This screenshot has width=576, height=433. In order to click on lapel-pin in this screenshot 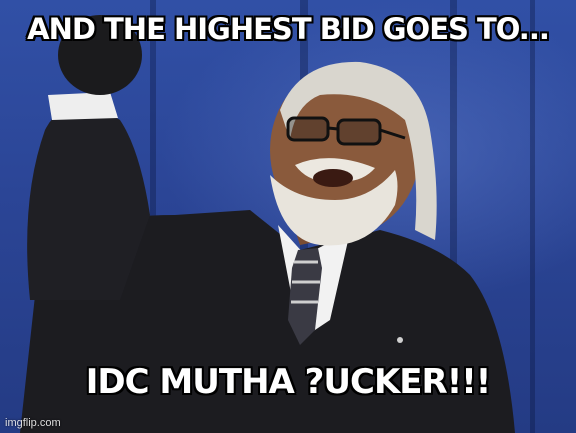, I will do `click(400, 340)`.